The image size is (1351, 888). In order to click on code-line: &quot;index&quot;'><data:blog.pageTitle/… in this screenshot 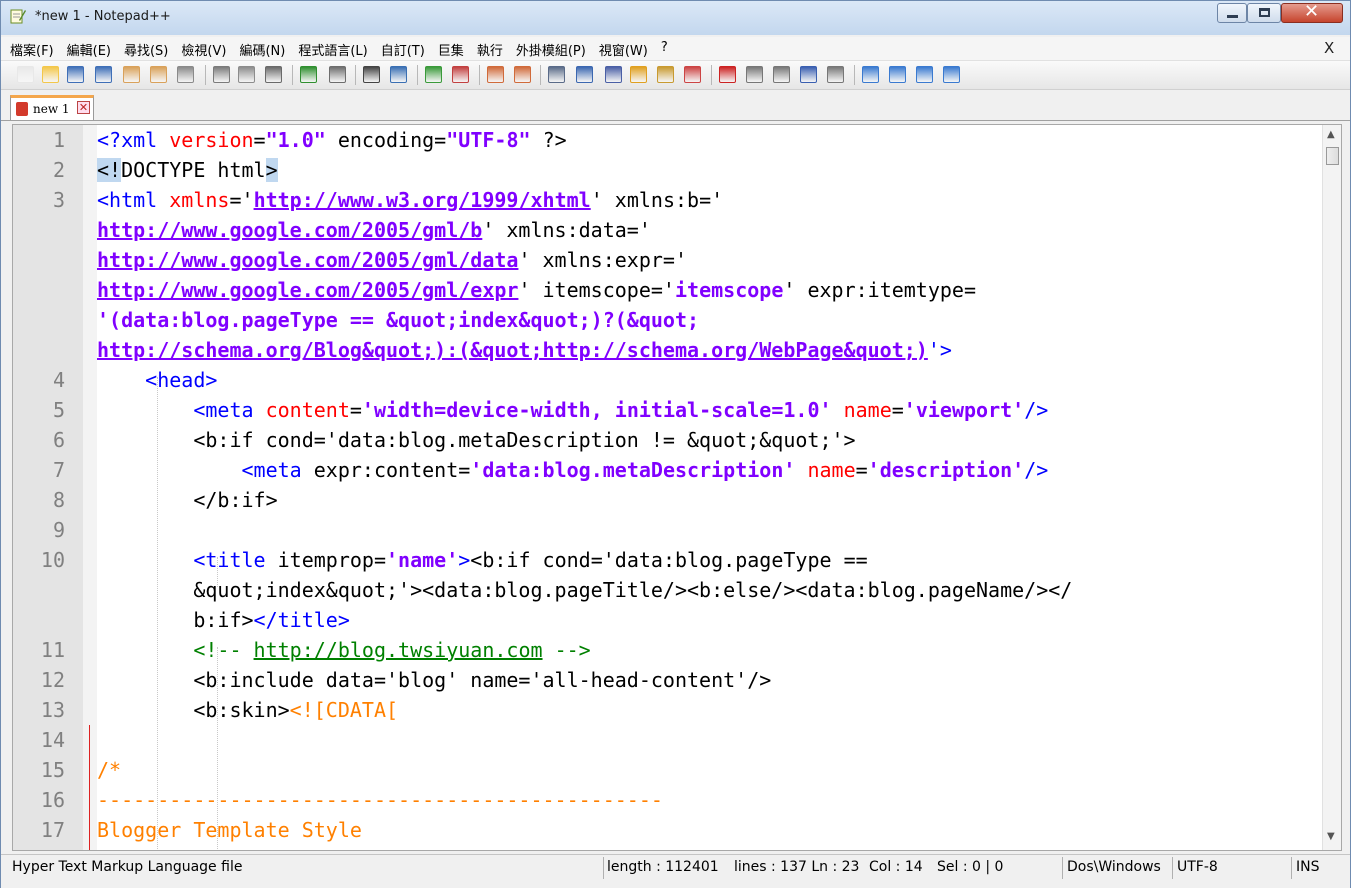, I will do `click(709, 590)`.